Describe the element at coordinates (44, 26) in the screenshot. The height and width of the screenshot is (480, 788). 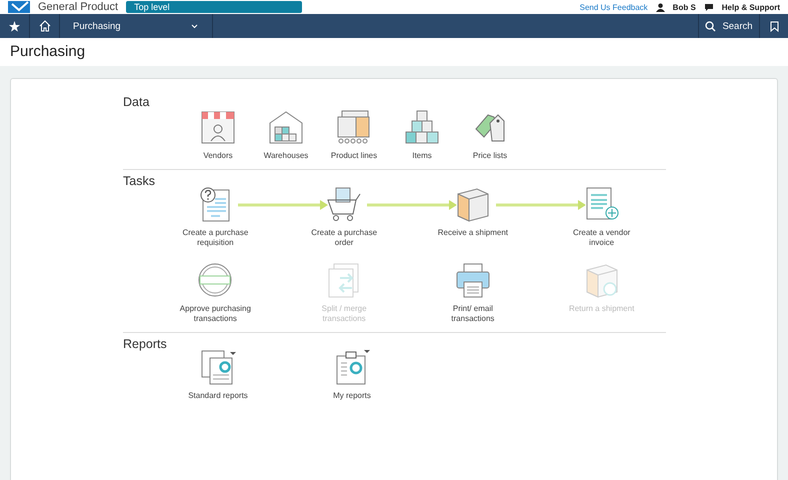
I see `home-icon` at that location.